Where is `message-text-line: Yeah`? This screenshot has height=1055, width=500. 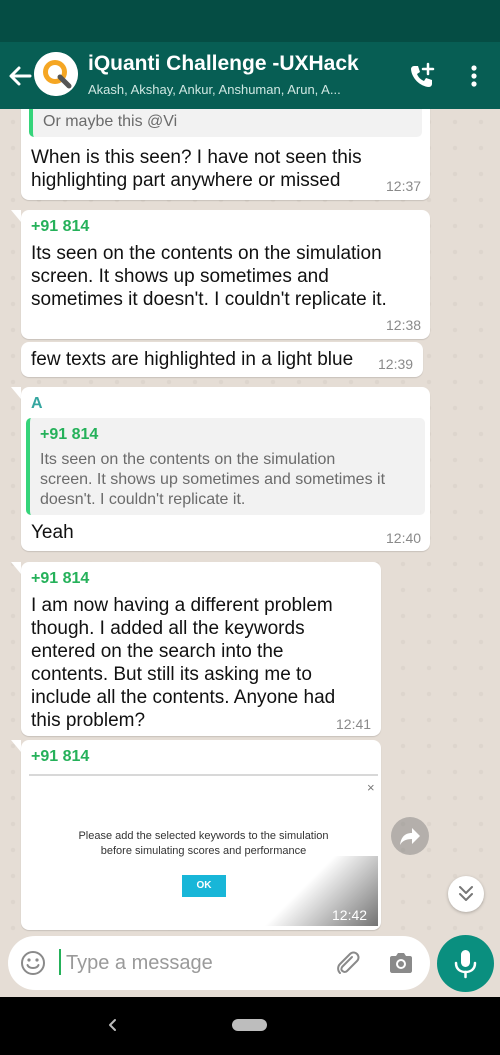
message-text-line: Yeah is located at coordinates (52, 532).